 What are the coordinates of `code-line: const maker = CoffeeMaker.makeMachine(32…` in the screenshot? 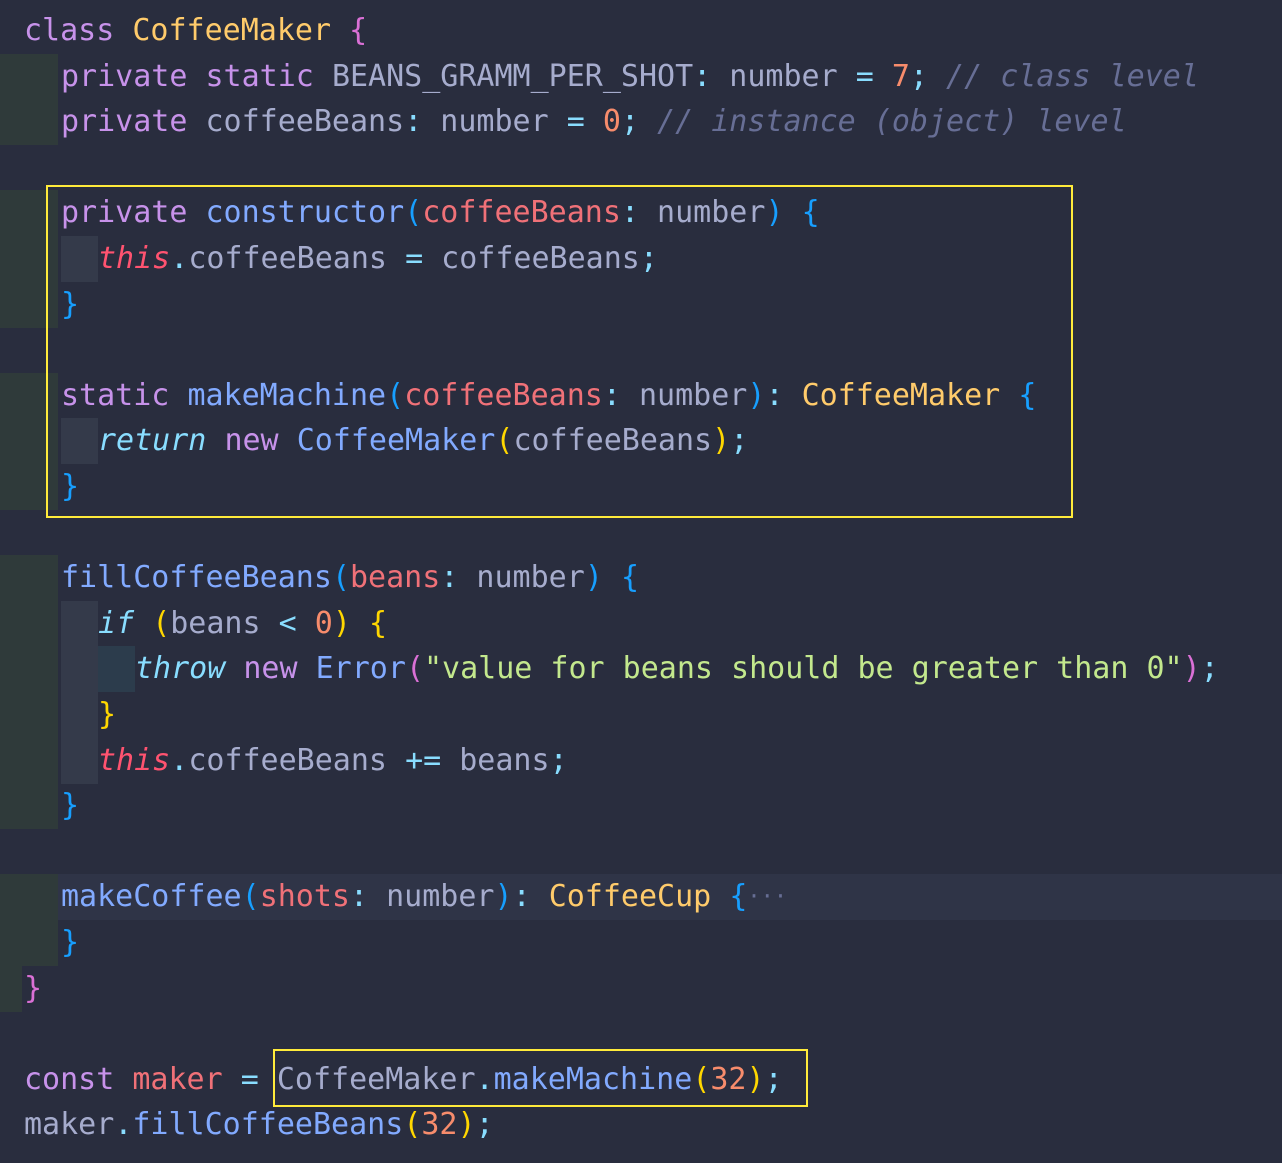 It's located at (641, 1080).